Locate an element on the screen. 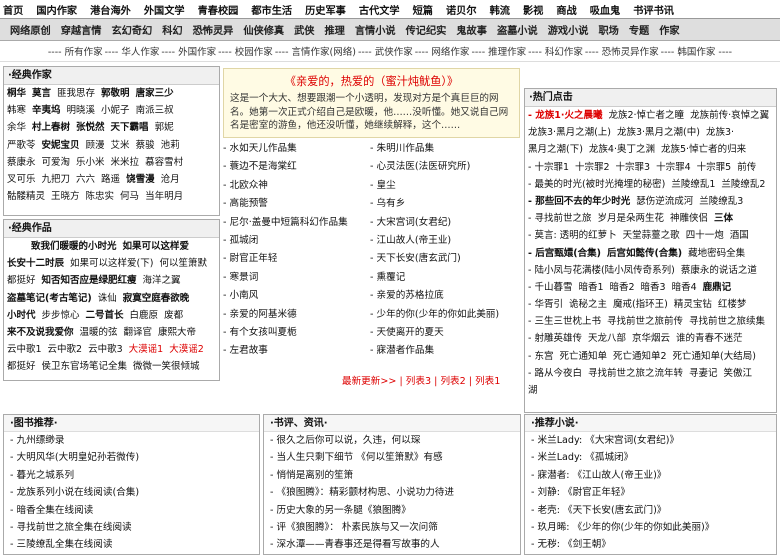  recommend-item: - 老壳: 《天下长安(唐玄武门)》 is located at coordinates (650, 510).